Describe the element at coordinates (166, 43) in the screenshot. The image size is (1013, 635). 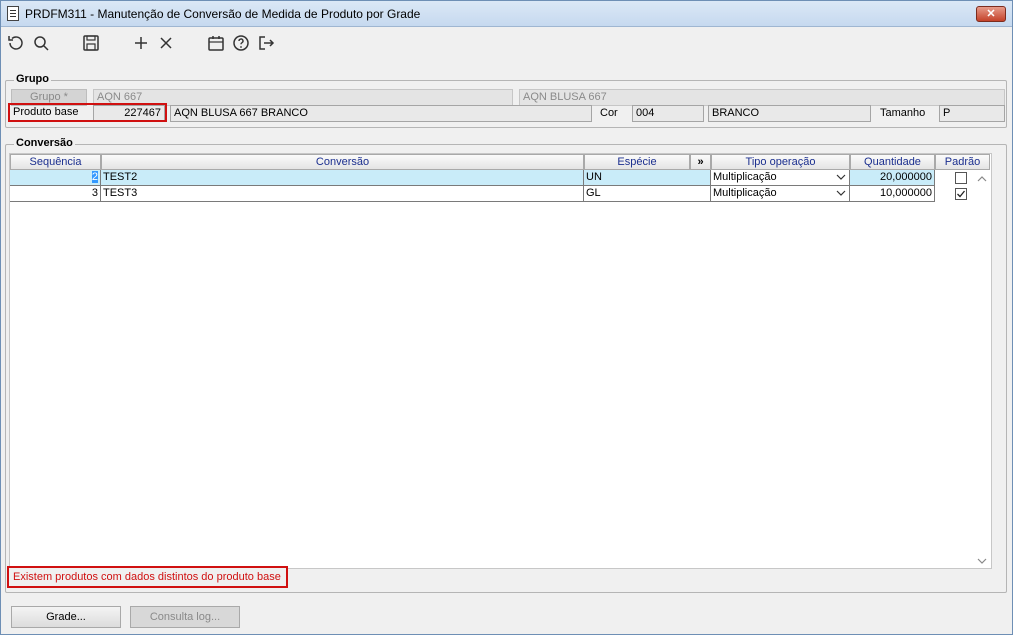
I see `delete-icon` at that location.